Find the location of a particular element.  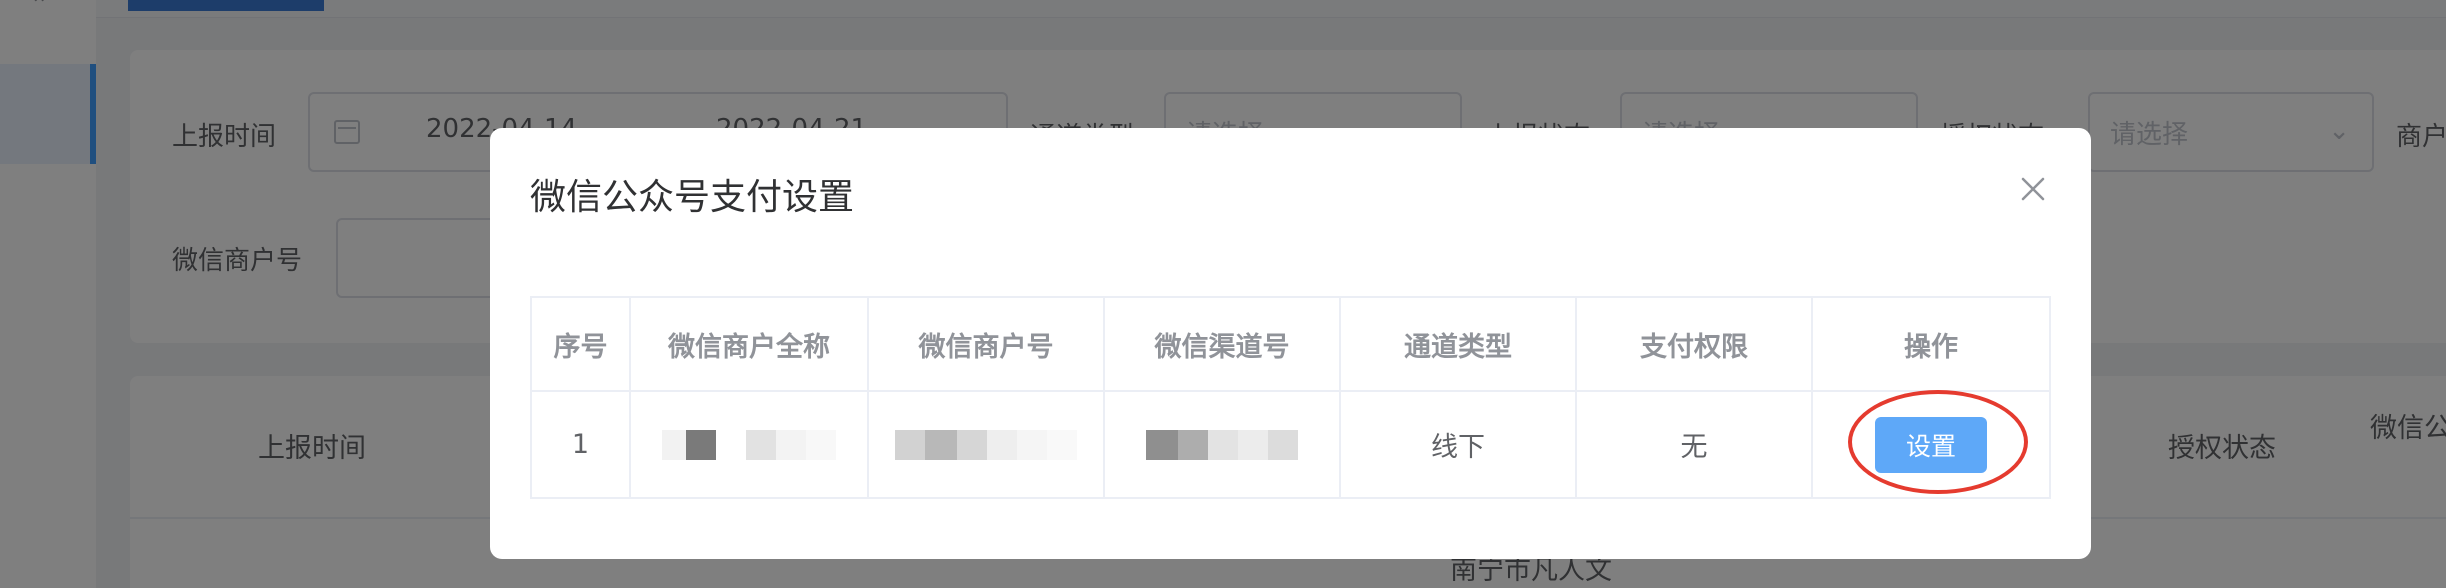

cell-action: 设置 is located at coordinates (1931, 444).